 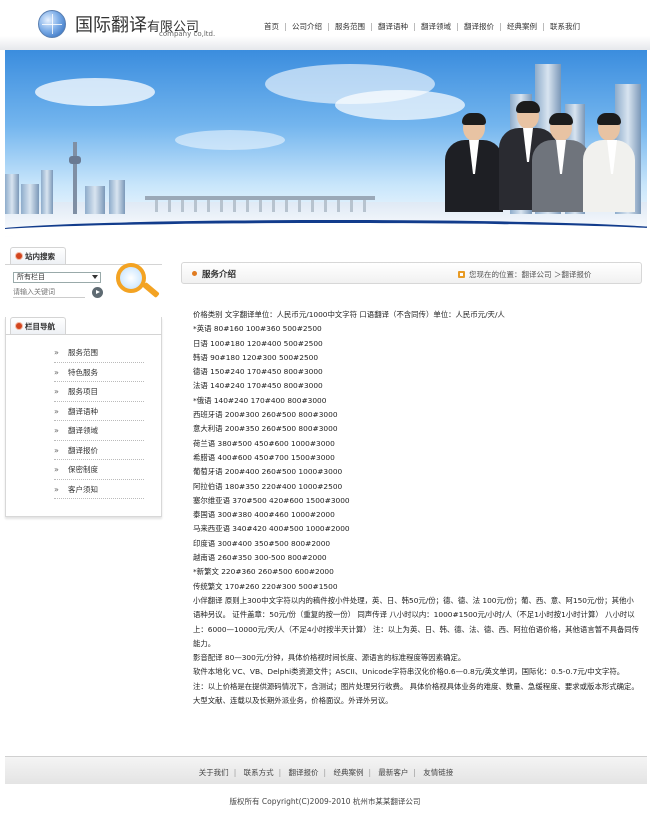 What do you see at coordinates (187, 34) in the screenshot?
I see `brand-subtitle: company co,ltd.` at bounding box center [187, 34].